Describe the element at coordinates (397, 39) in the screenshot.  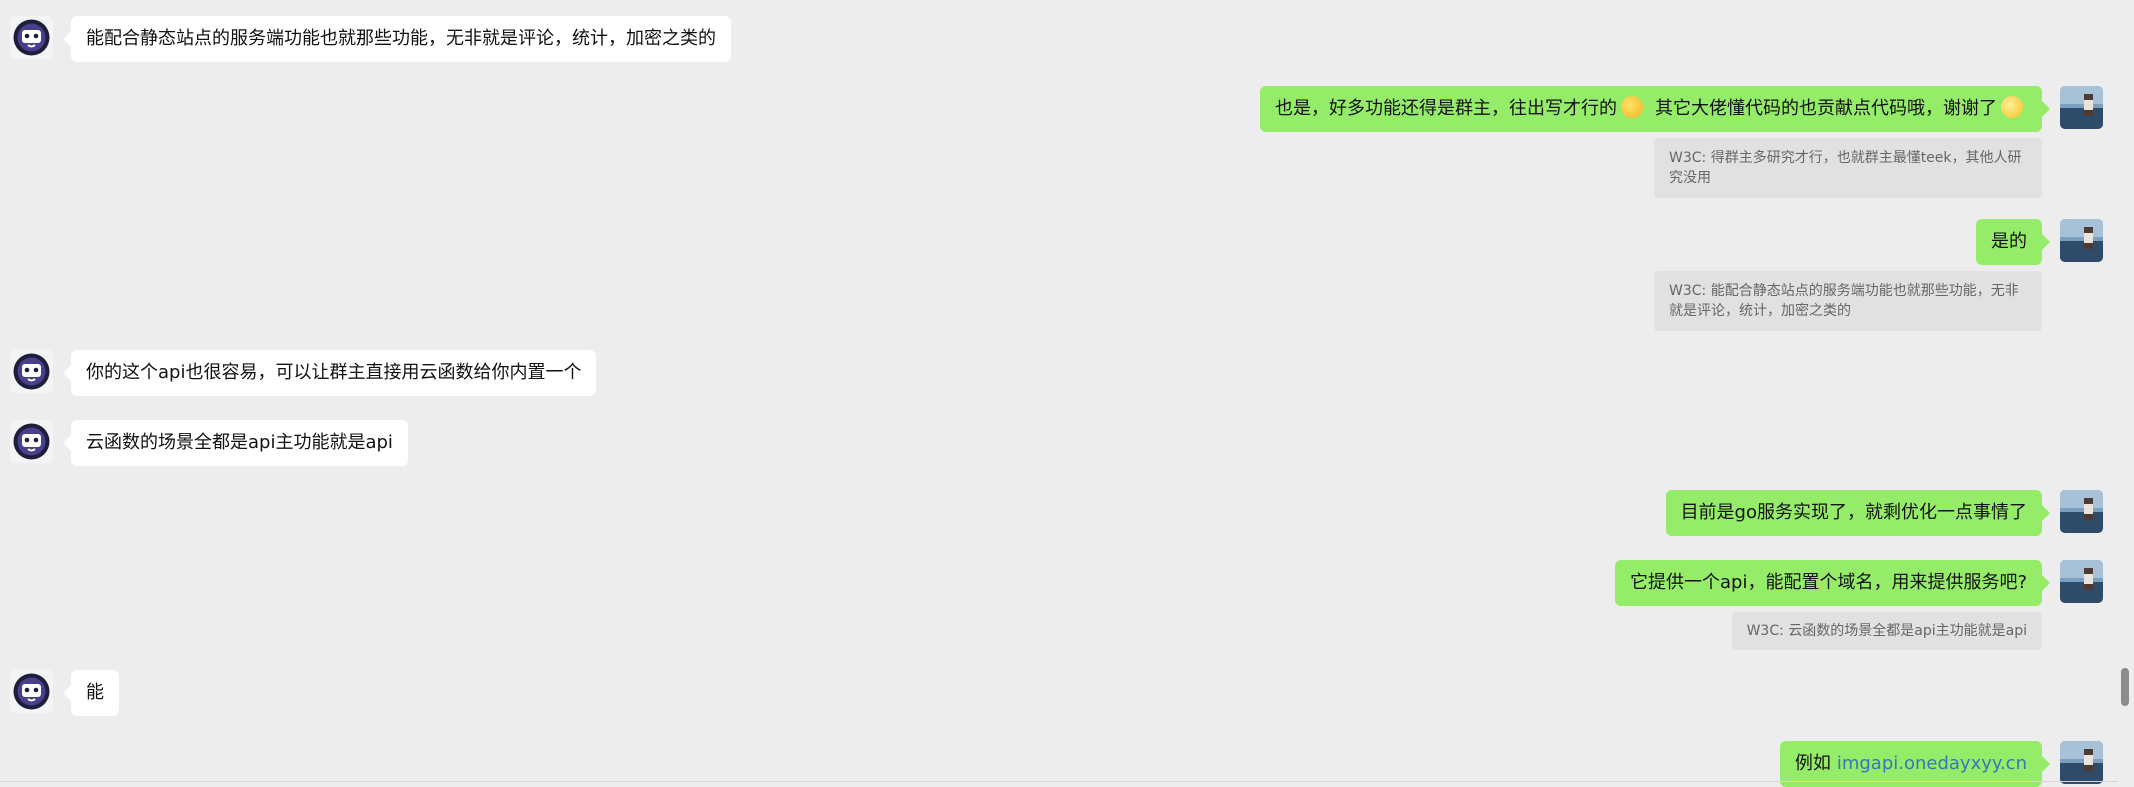
I see `message-bubble: 能配合静态站点的服务端功能也就那些功能，无非就是评论，统计，加密之类的` at that location.